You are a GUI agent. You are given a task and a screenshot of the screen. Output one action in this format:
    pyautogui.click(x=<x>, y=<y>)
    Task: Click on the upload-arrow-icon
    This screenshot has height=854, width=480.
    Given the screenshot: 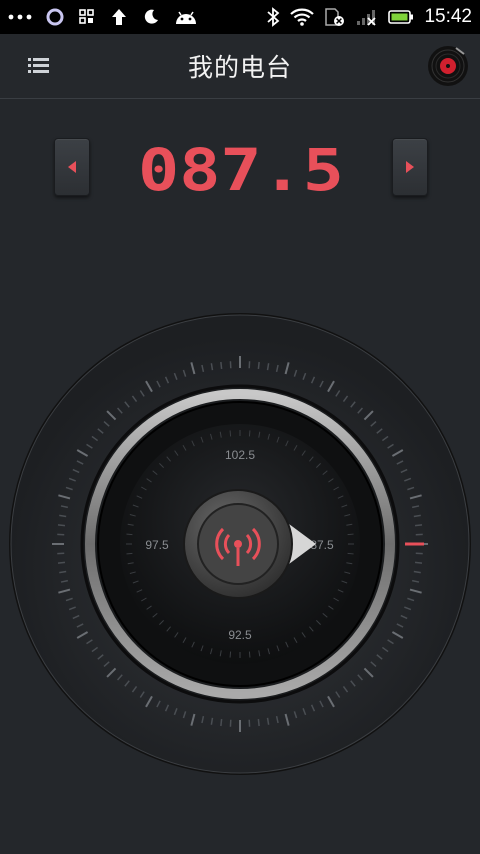 What is the action you would take?
    pyautogui.click(x=119, y=17)
    